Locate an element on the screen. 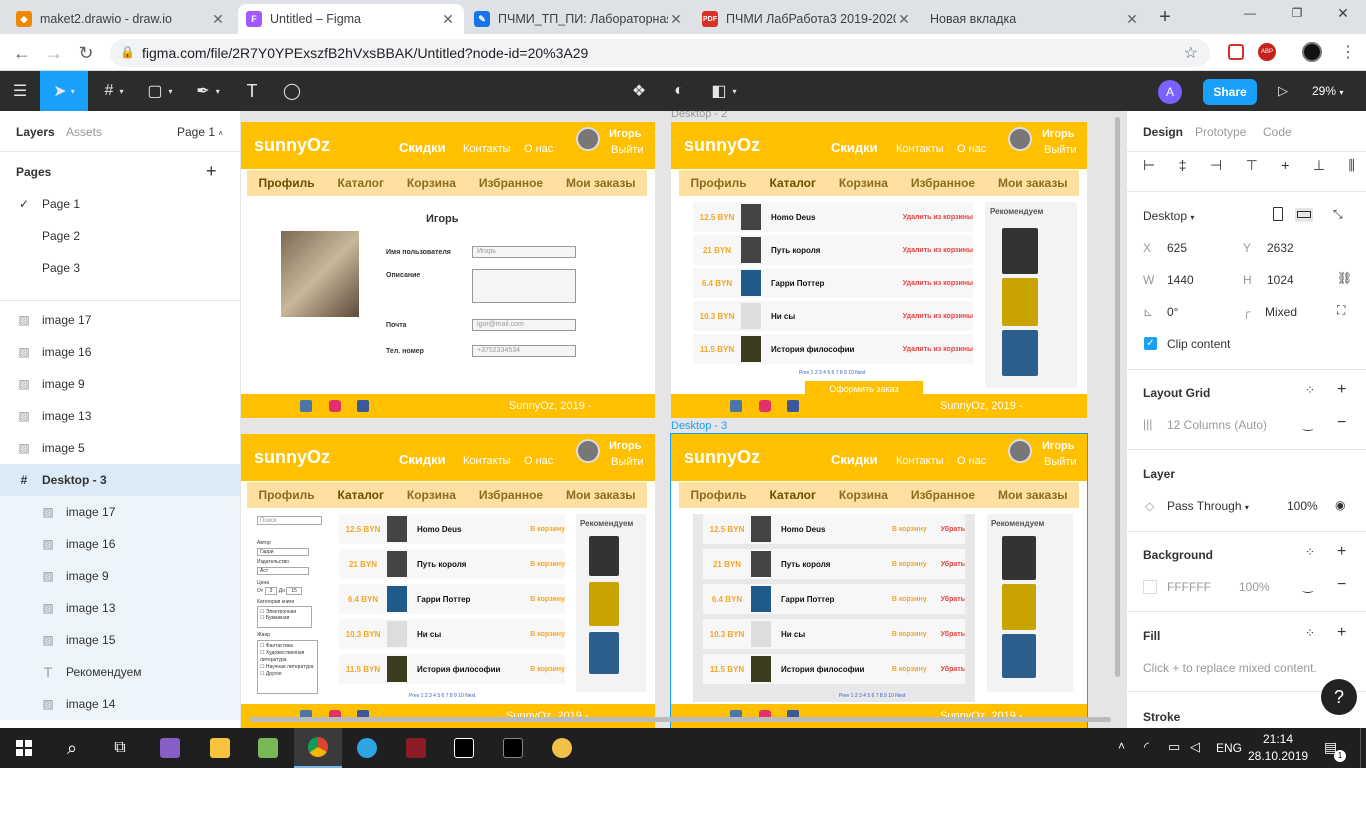 This screenshot has height=820, width=1366. align-middle-icon: + is located at coordinates (1285, 167).